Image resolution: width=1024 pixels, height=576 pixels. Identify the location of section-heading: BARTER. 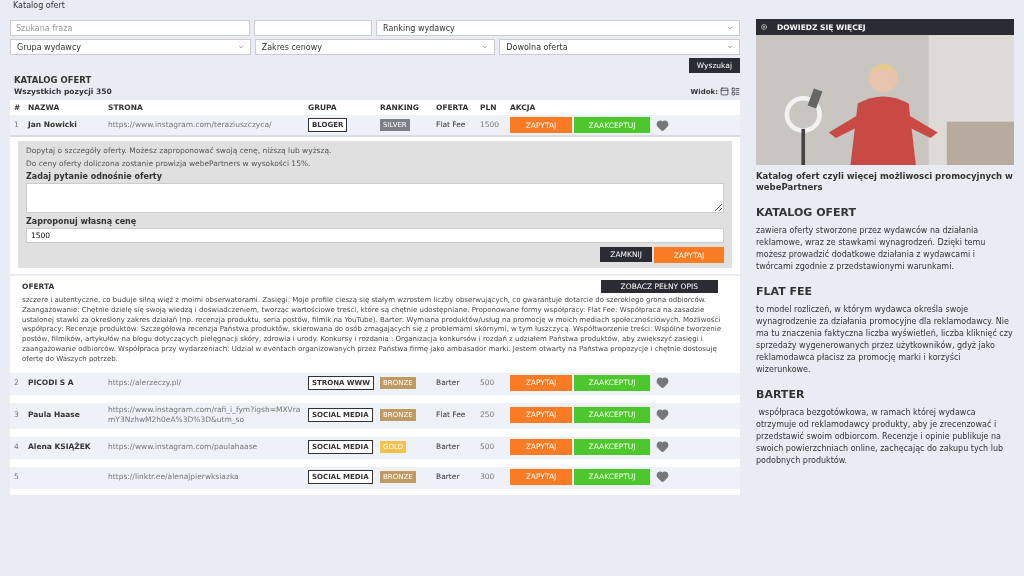
(781, 394).